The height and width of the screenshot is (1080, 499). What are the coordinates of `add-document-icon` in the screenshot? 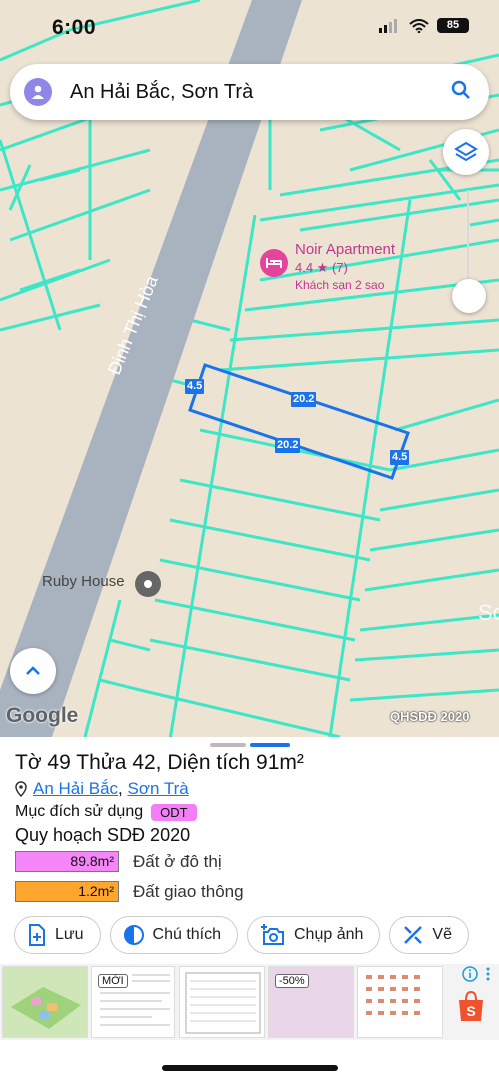 It's located at (37, 935).